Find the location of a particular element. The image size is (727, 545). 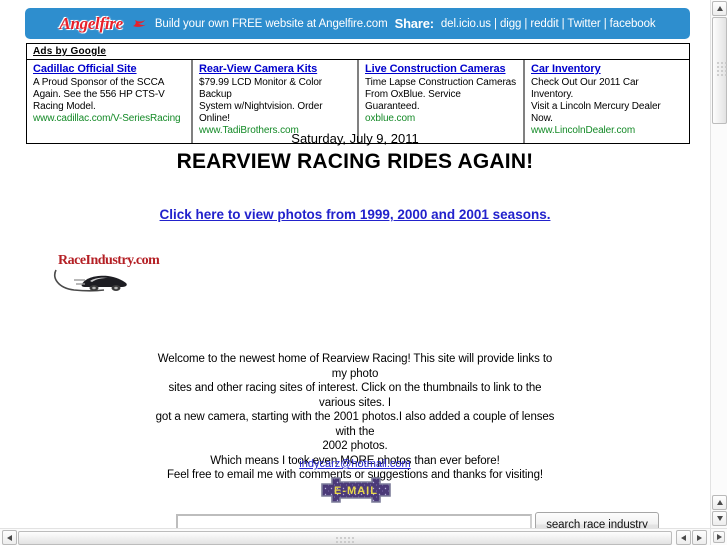

chevron-down-icon is located at coordinates (719, 518).